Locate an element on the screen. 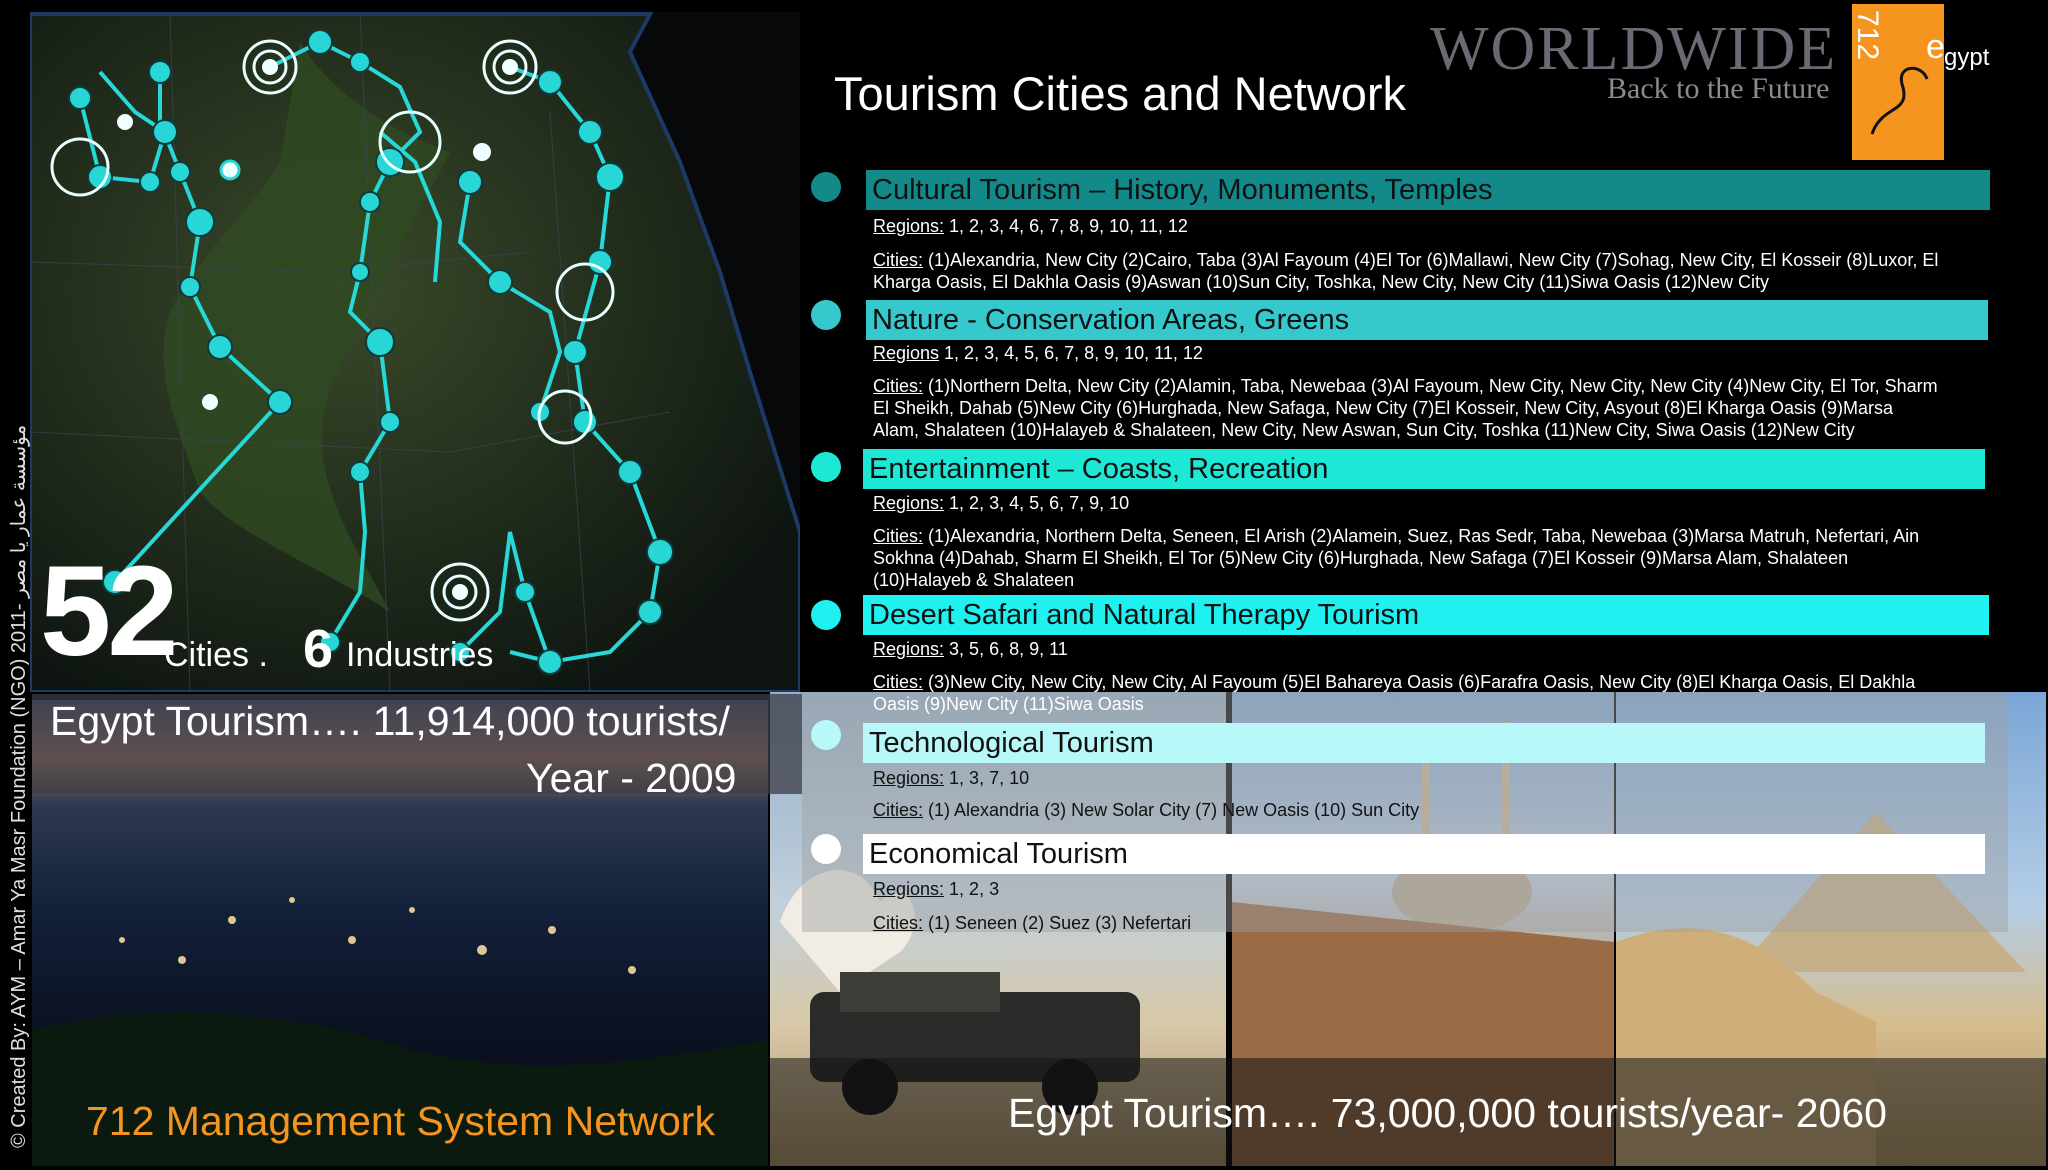  cultural-bullet is located at coordinates (826, 187).